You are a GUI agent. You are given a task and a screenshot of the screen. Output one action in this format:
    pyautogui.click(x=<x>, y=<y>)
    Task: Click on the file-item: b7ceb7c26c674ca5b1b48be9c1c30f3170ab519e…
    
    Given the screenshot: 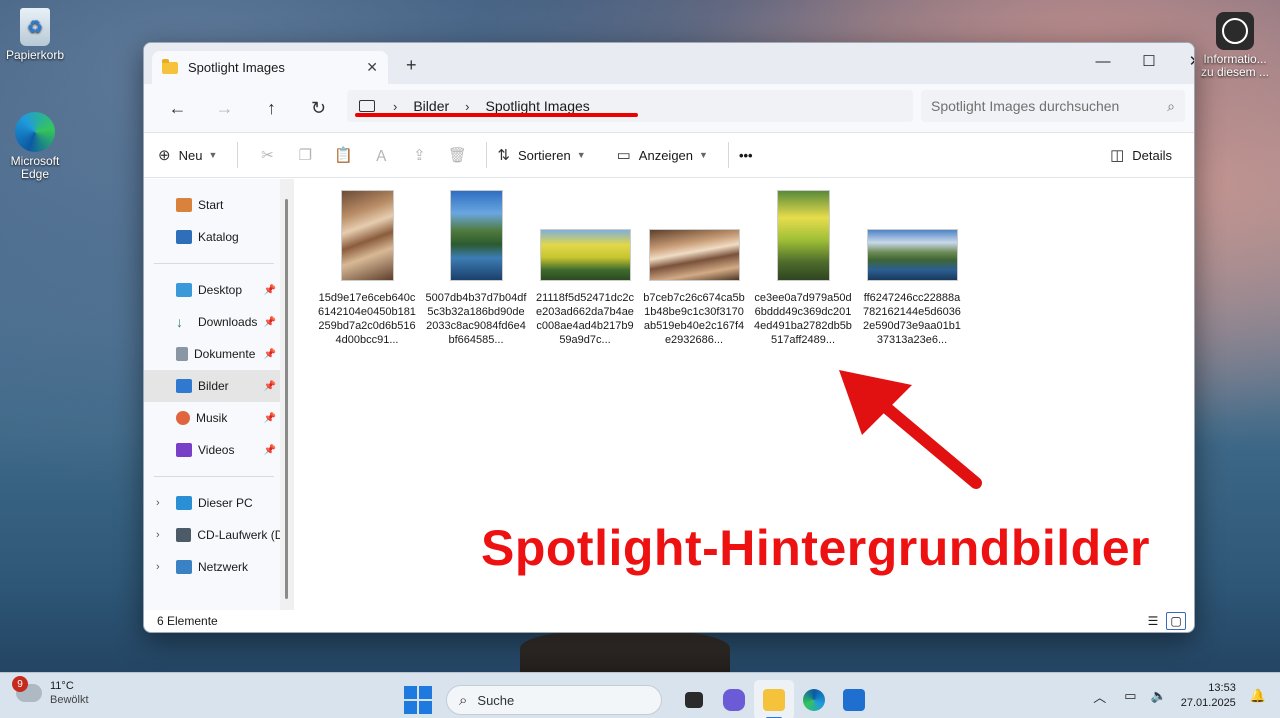 What is the action you would take?
    pyautogui.click(x=694, y=267)
    